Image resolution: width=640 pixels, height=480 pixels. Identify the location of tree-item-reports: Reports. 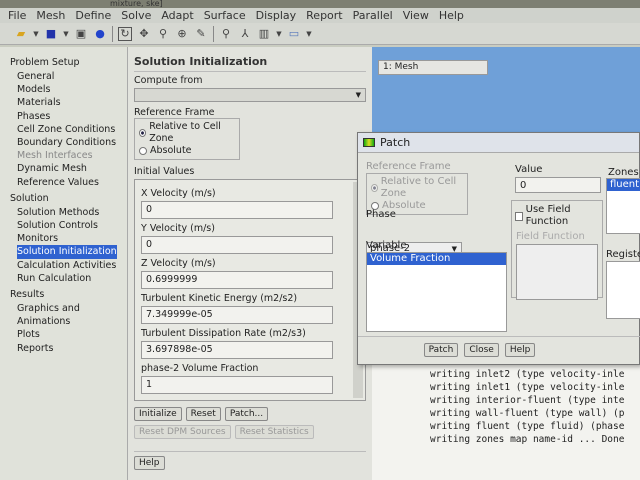
(68, 348).